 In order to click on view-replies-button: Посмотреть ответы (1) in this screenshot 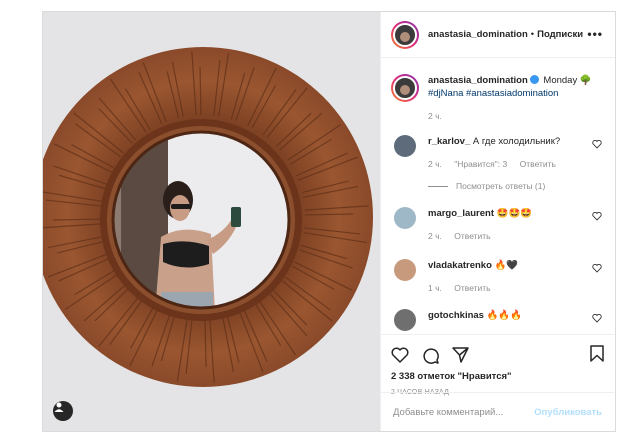, I will do `click(516, 186)`.